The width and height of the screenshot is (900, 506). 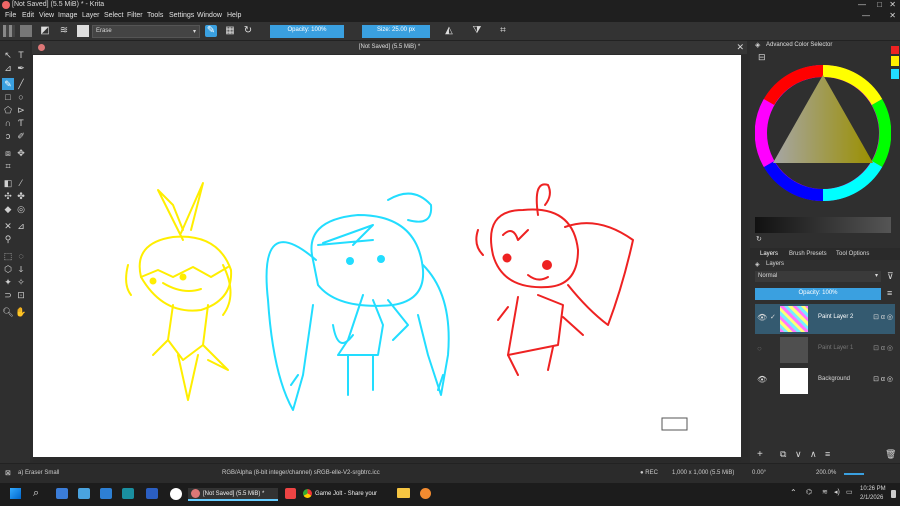 What do you see at coordinates (8, 123) in the screenshot?
I see `bezier-tool-icon: ∩` at bounding box center [8, 123].